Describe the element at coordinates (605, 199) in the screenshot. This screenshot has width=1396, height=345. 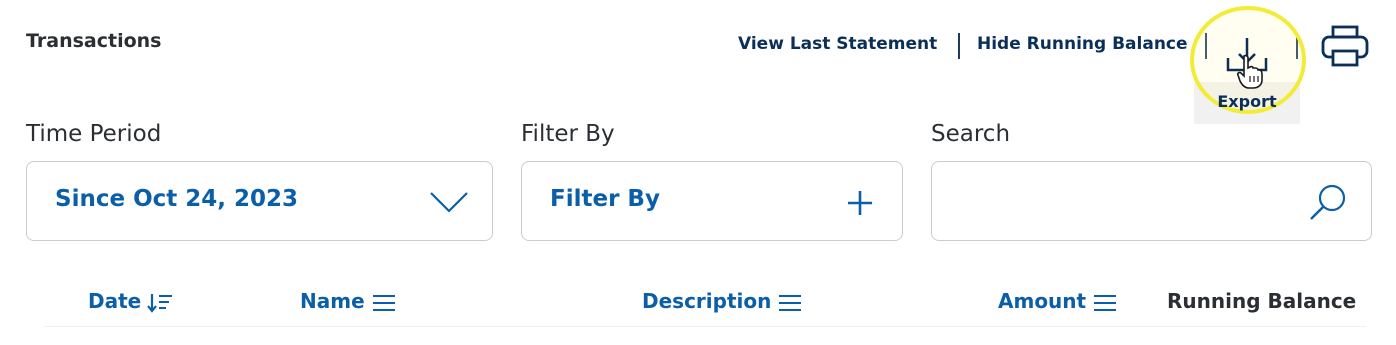
I see `filter-by-value: Filter By` at that location.